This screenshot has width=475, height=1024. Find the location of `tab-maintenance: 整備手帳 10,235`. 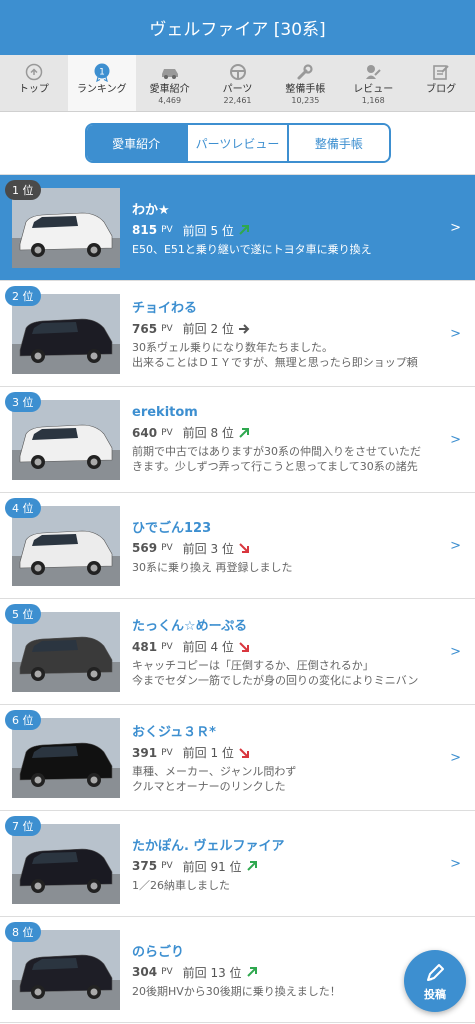

tab-maintenance: 整備手帳 10,235 is located at coordinates (305, 83).